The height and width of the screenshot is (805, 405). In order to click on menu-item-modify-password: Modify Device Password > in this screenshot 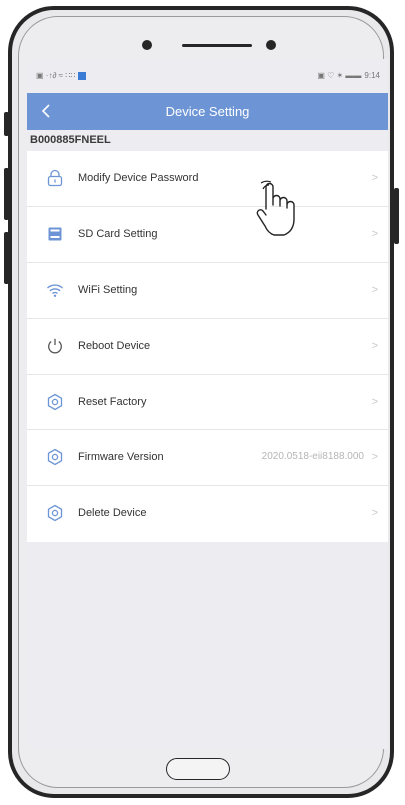, I will do `click(207, 179)`.